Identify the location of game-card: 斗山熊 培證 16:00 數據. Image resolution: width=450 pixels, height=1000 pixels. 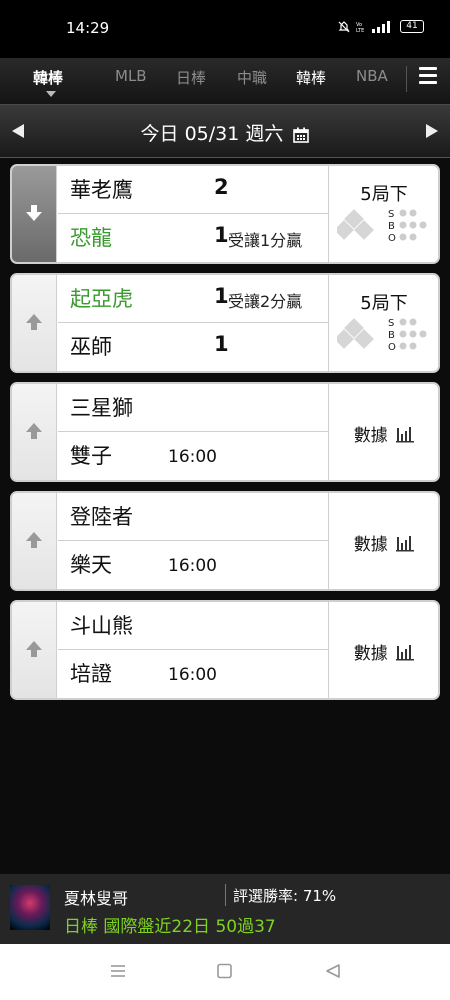
(225, 650).